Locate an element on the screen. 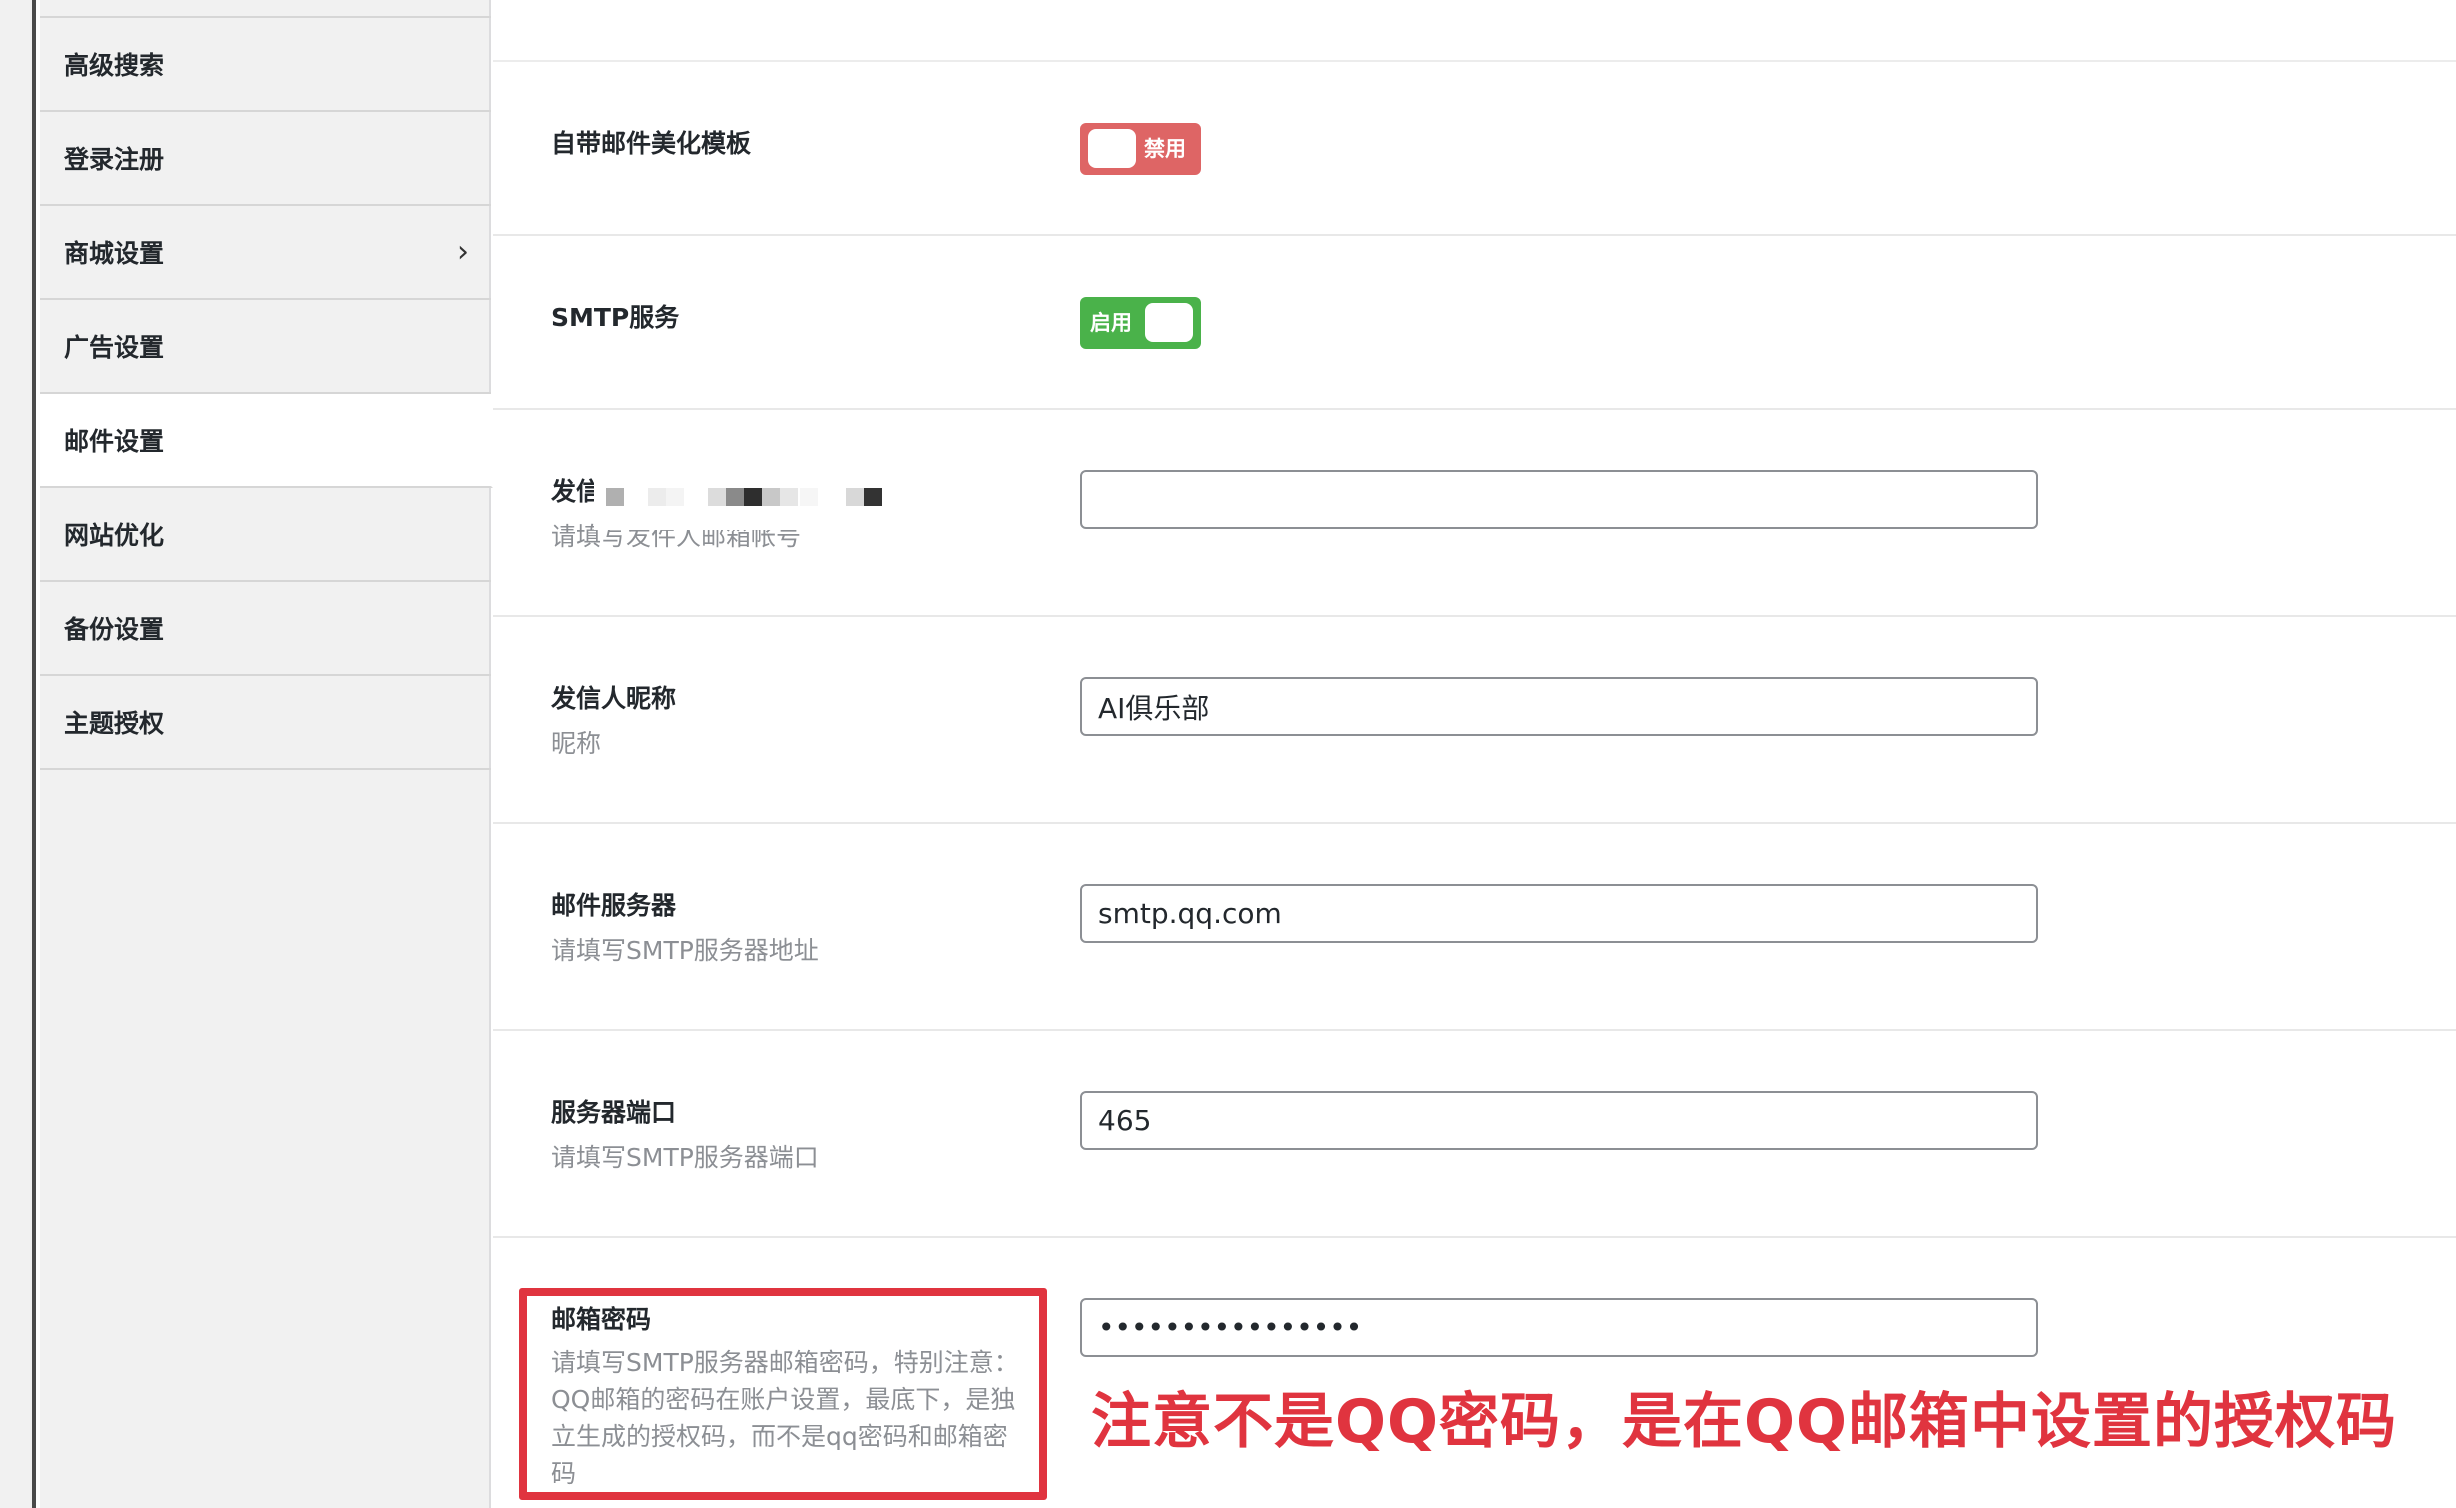 The width and height of the screenshot is (2456, 1508). setting-description: 昵称 is located at coordinates (576, 743).